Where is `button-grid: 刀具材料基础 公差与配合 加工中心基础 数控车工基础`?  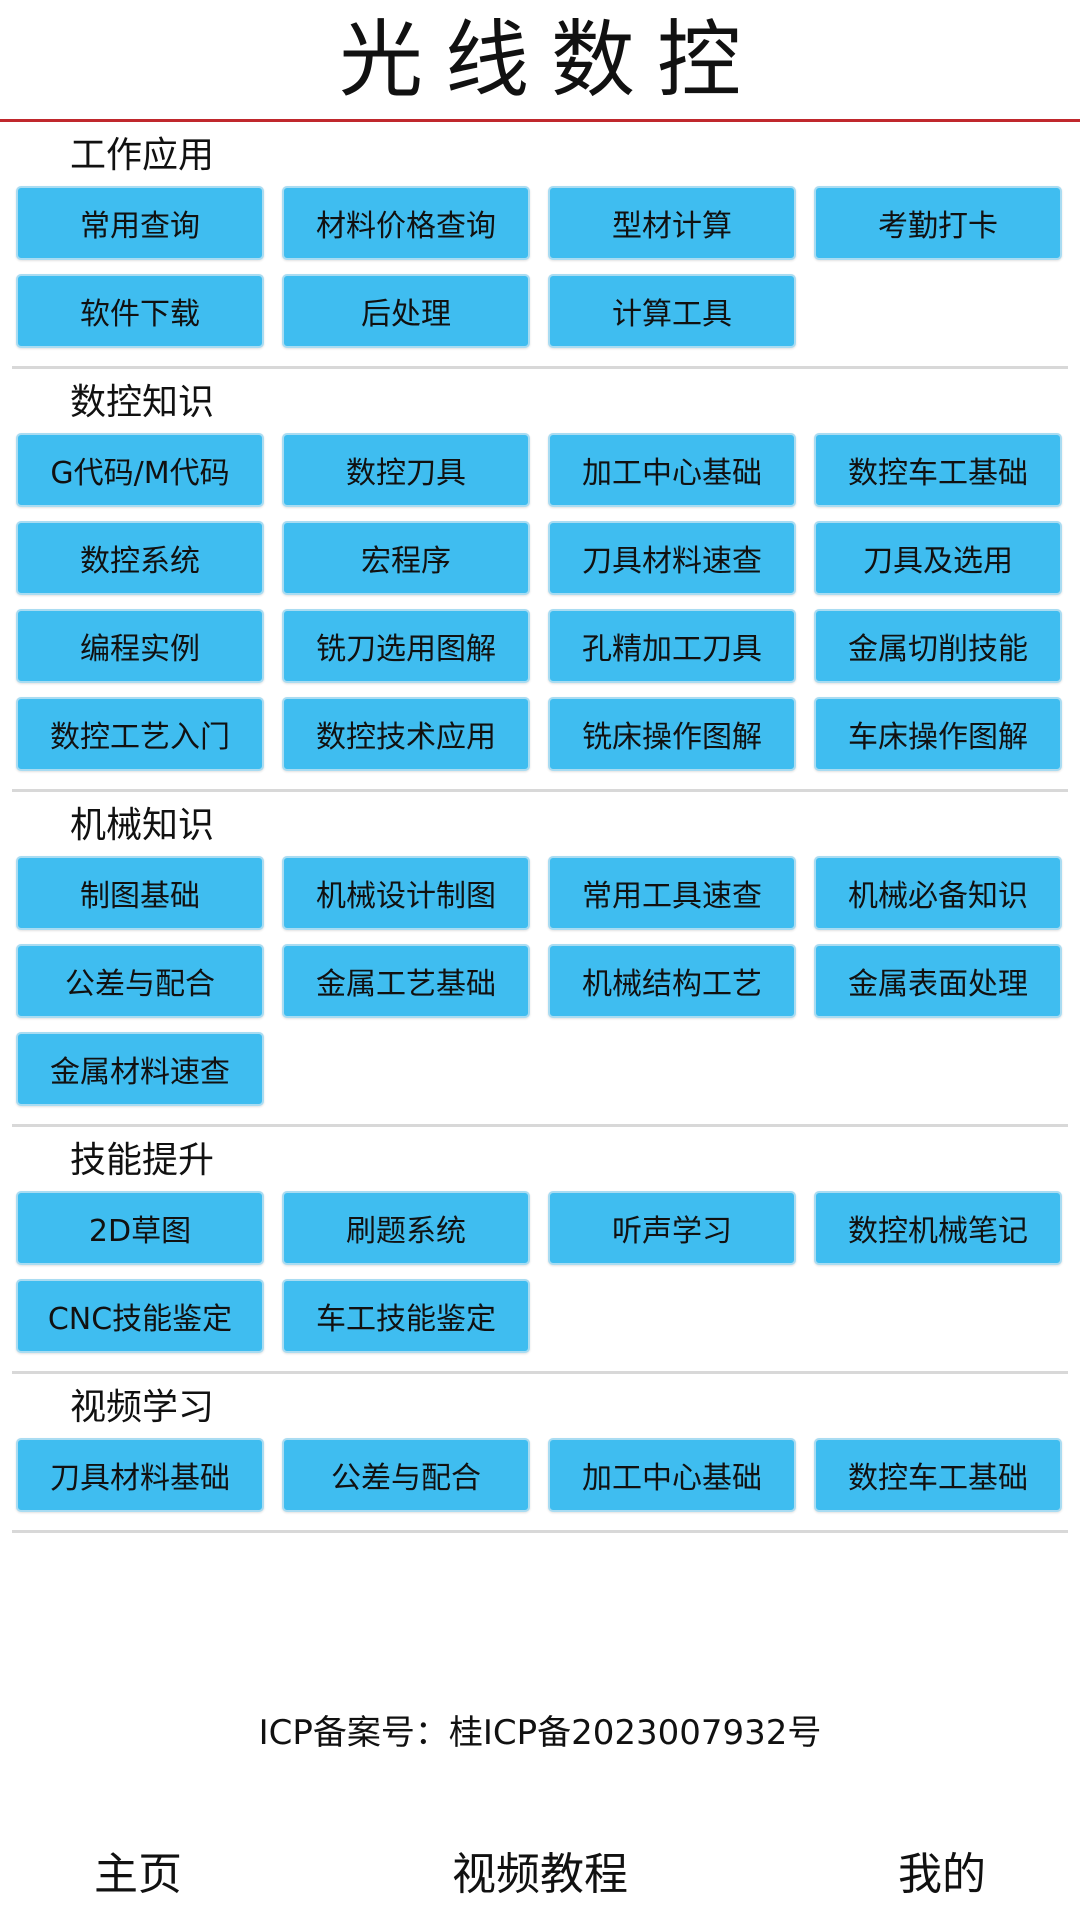
button-grid: 刀具材料基础 公差与配合 加工中心基础 数控车工基础 is located at coordinates (540, 1475).